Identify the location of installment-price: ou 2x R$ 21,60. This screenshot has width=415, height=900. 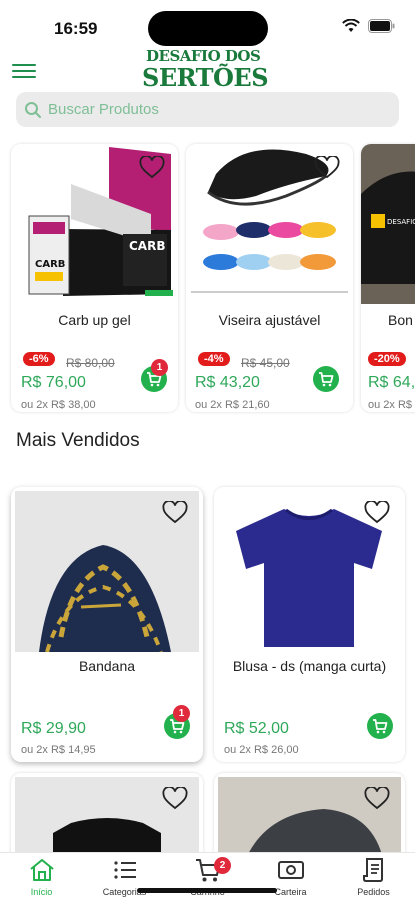
(232, 405).